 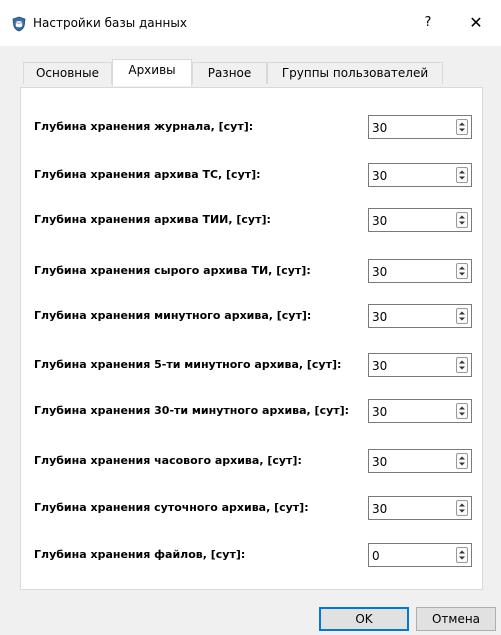 I want to click on cancel-button: Отмена, so click(x=456, y=619).